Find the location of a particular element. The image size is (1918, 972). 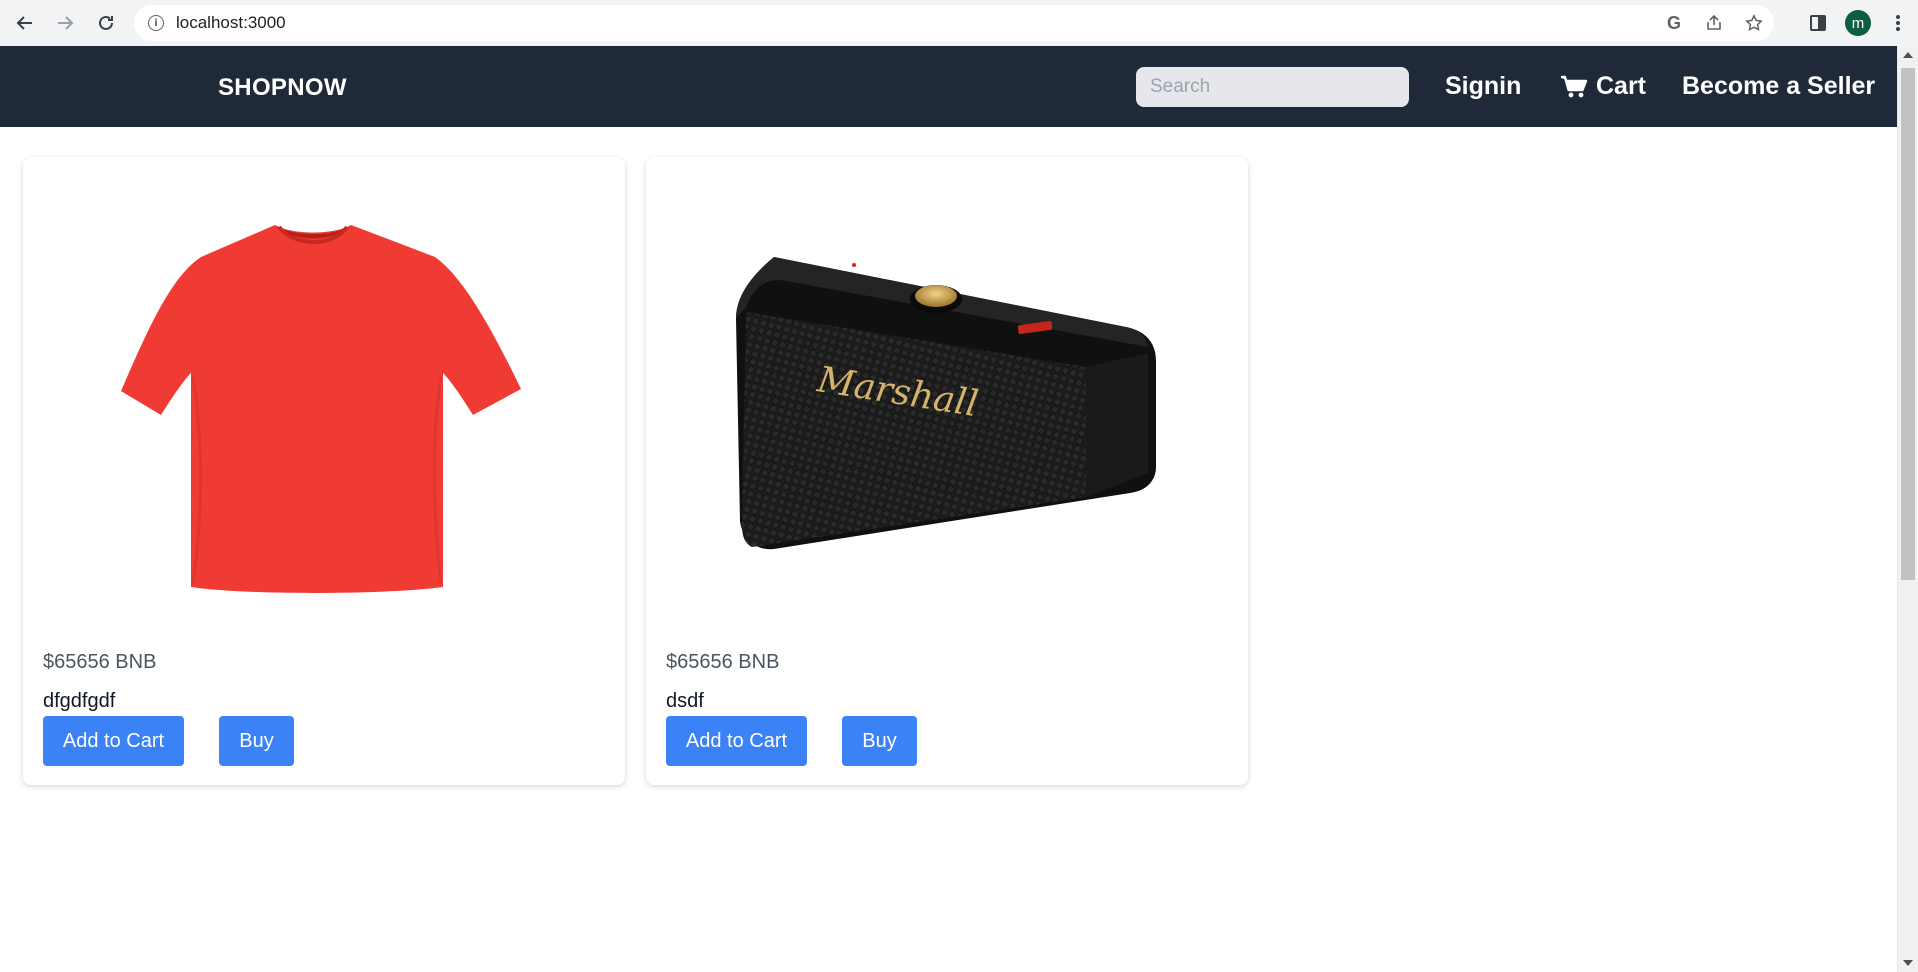

cart-link: Cart is located at coordinates (1603, 86).